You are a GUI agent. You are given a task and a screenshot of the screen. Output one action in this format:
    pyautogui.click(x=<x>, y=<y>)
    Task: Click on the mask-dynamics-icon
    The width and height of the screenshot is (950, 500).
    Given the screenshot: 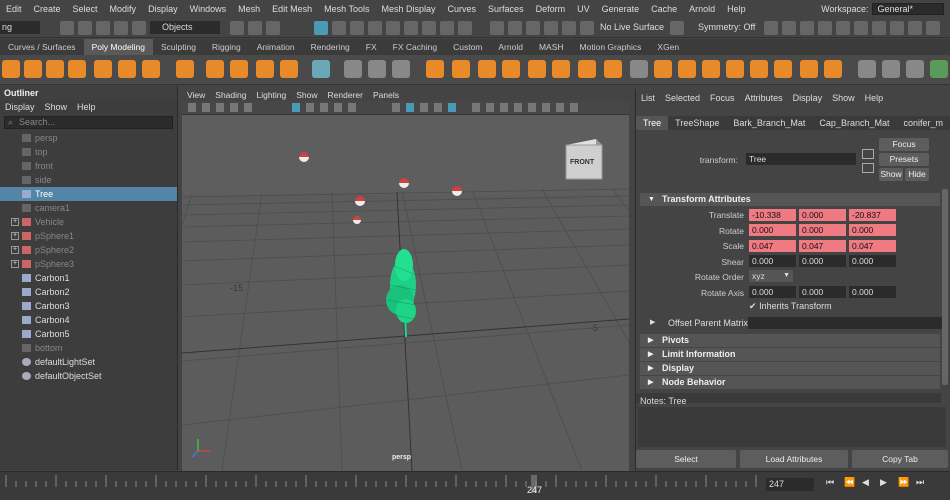 What is the action you would take?
    pyautogui.click(x=429, y=28)
    